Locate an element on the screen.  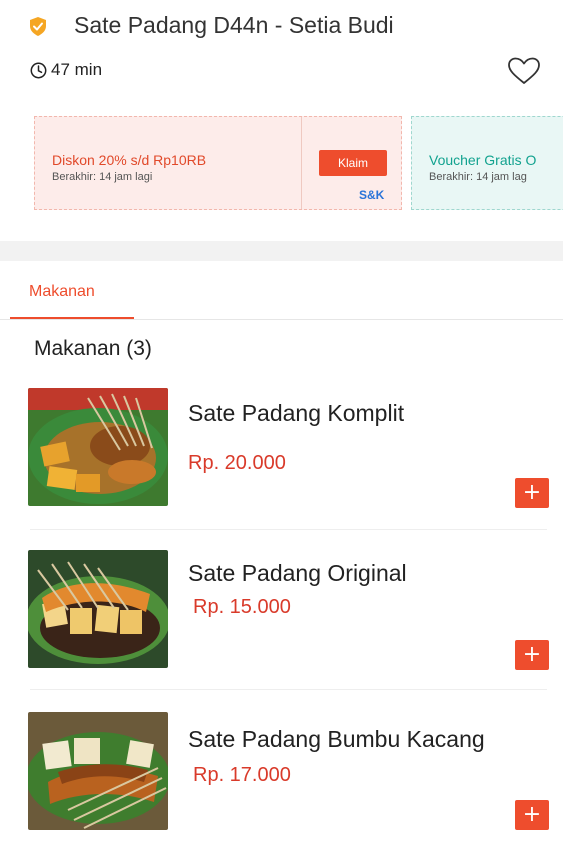
voucher-title: Diskon 20% s/d Rp10RB is located at coordinates (129, 160).